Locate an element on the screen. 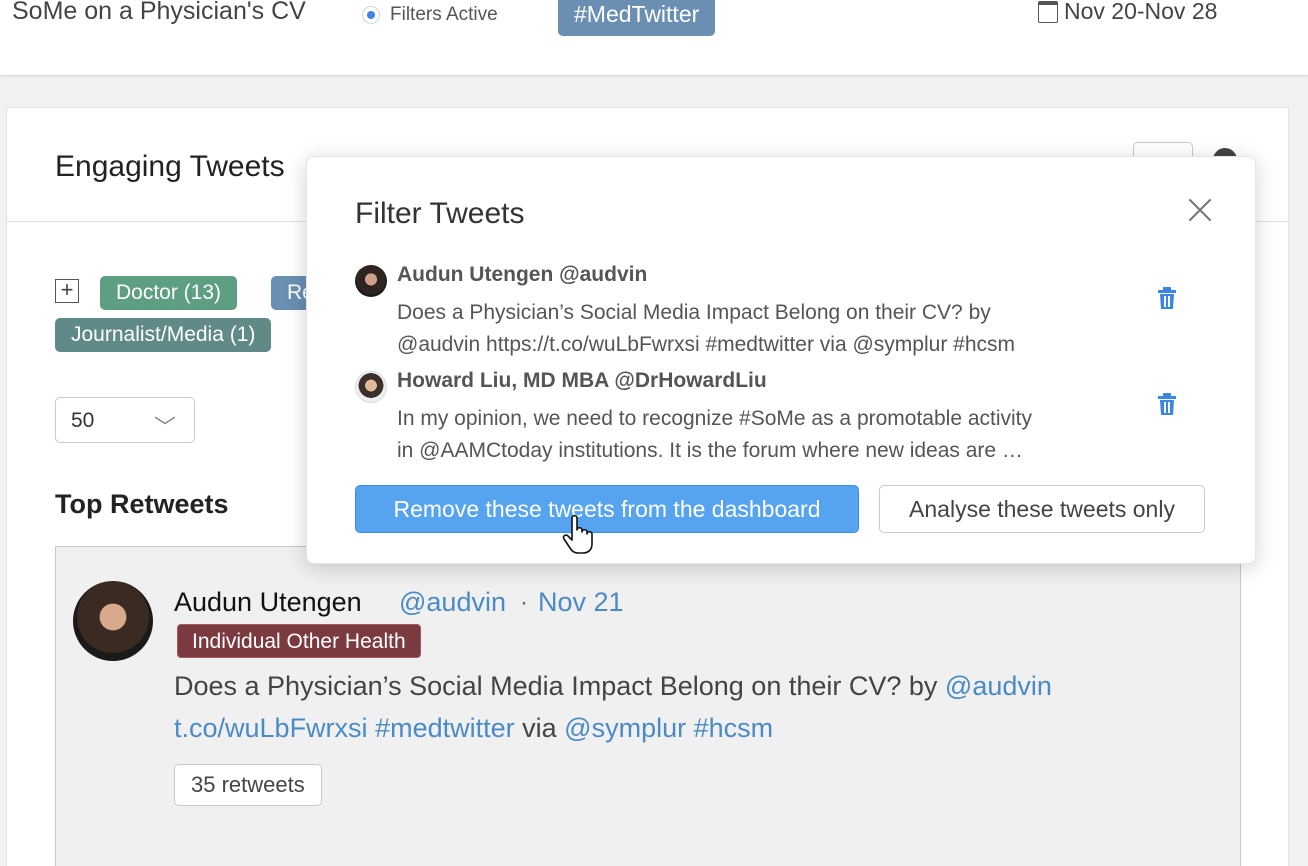 The width and height of the screenshot is (1308, 866). hand-cursor-icon is located at coordinates (577, 534).